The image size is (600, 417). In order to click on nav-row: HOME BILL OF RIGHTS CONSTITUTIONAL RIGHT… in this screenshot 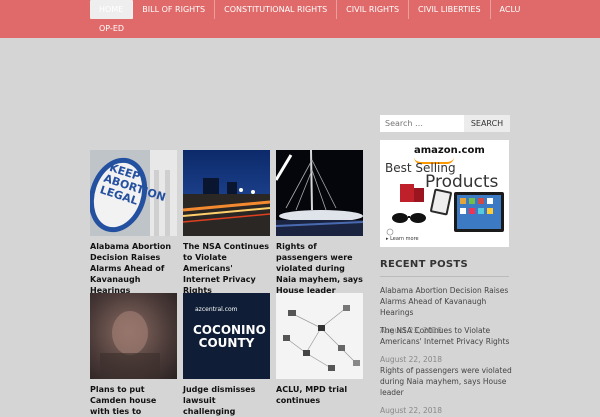, I will do `click(309, 9)`.